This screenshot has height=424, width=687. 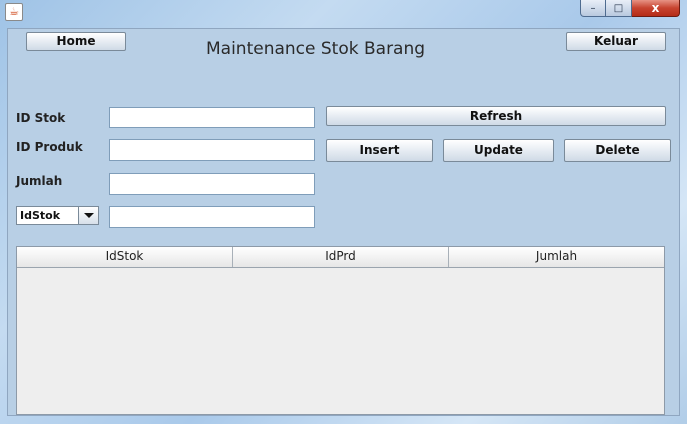 I want to click on java-cup-icon: ☕, so click(x=14, y=12).